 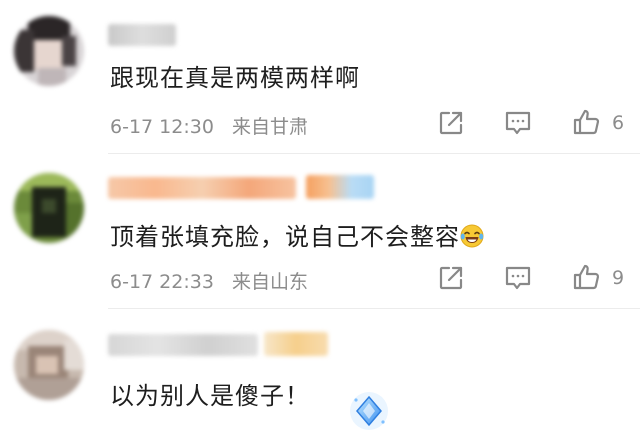 What do you see at coordinates (618, 278) in the screenshot?
I see `like-count: 9` at bounding box center [618, 278].